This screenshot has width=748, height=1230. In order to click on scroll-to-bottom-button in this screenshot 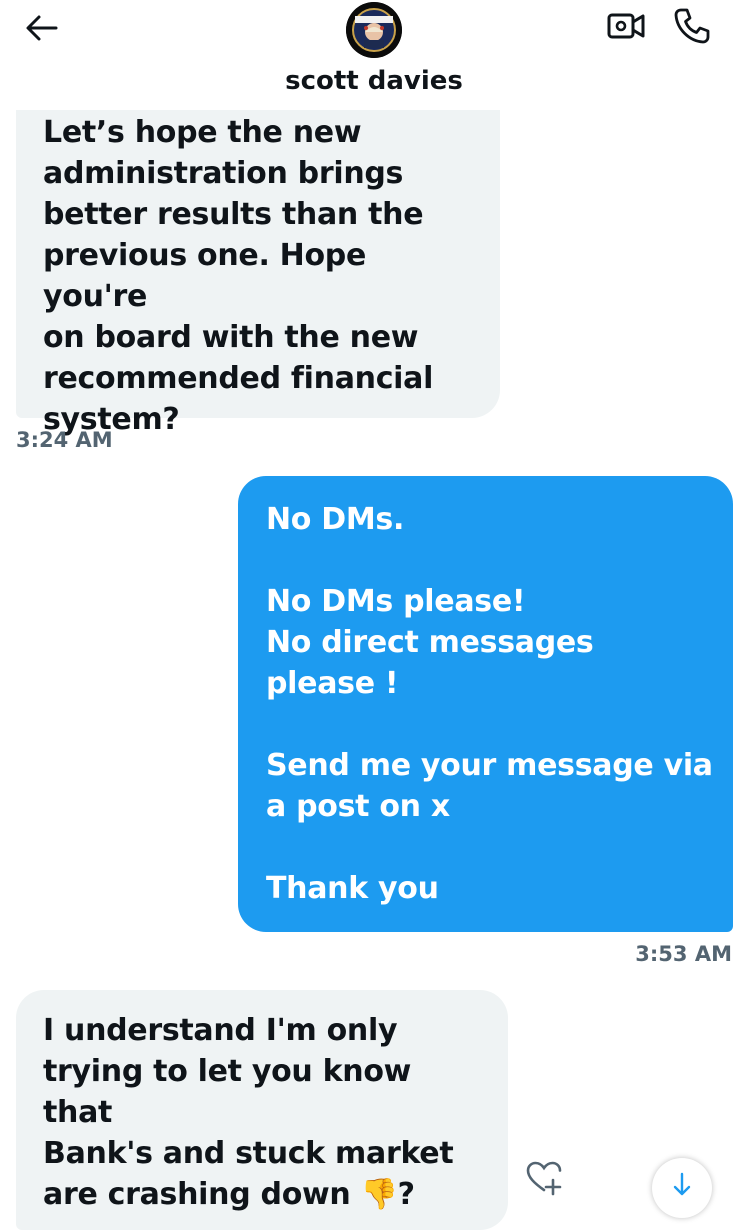, I will do `click(682, 1188)`.